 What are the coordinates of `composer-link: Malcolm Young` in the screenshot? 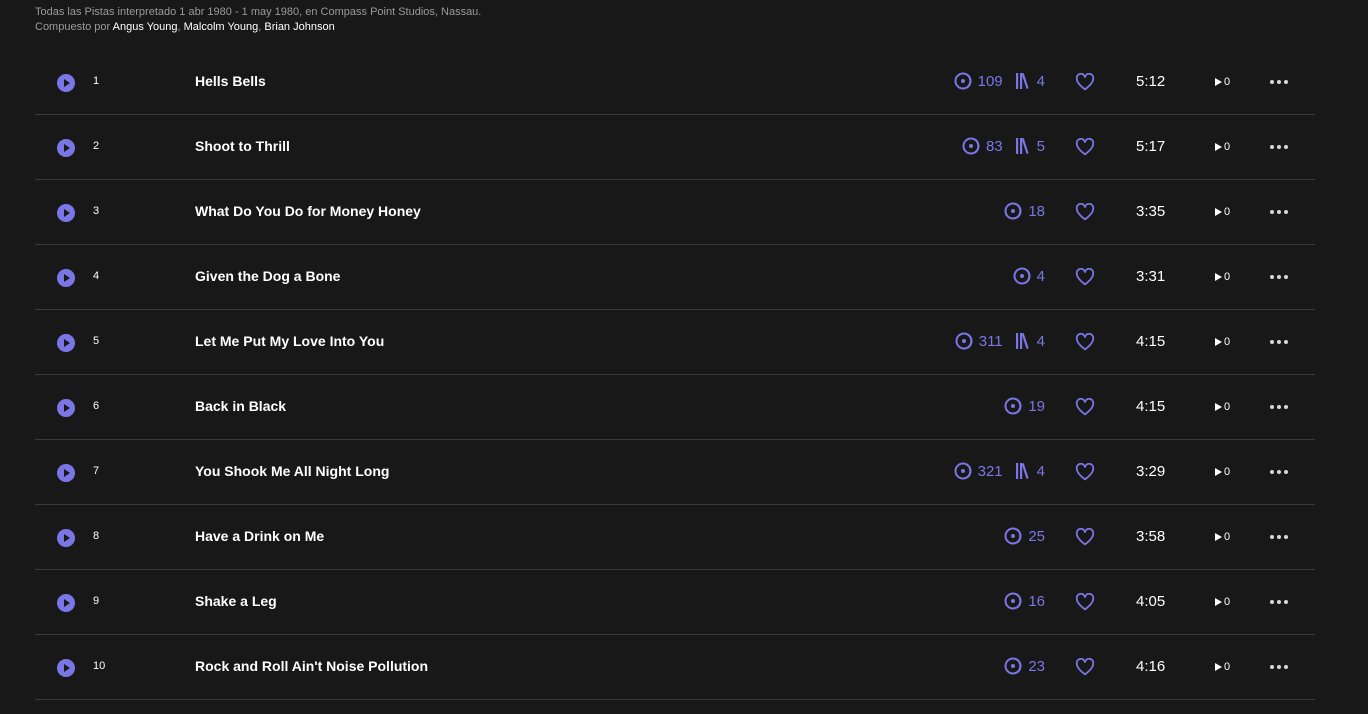 It's located at (221, 27).